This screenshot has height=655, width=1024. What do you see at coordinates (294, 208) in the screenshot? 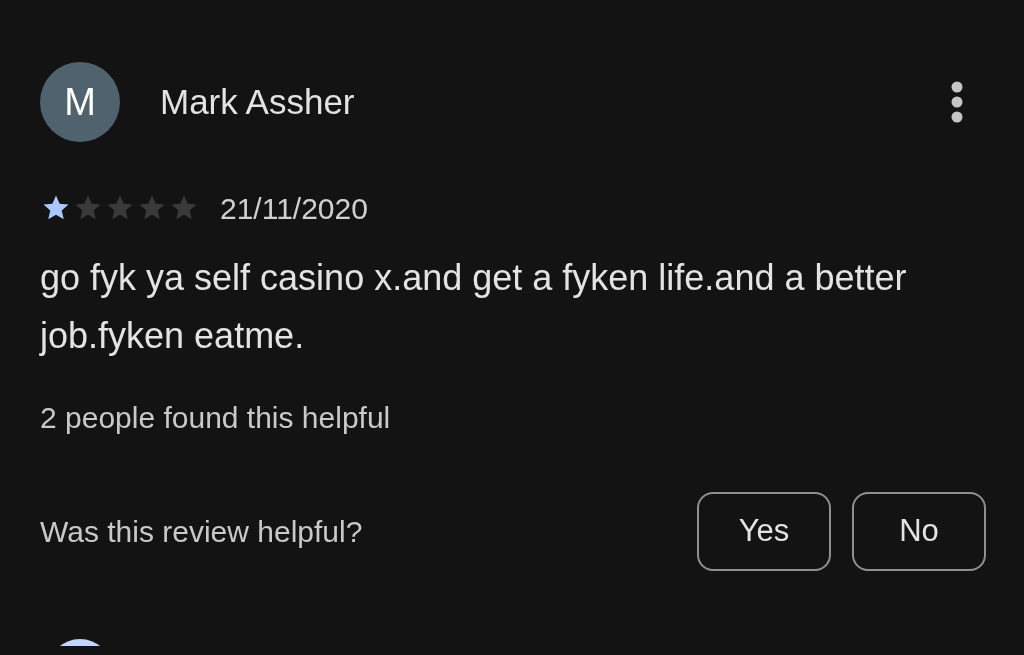
I see `review-date: 21/11/2020` at bounding box center [294, 208].